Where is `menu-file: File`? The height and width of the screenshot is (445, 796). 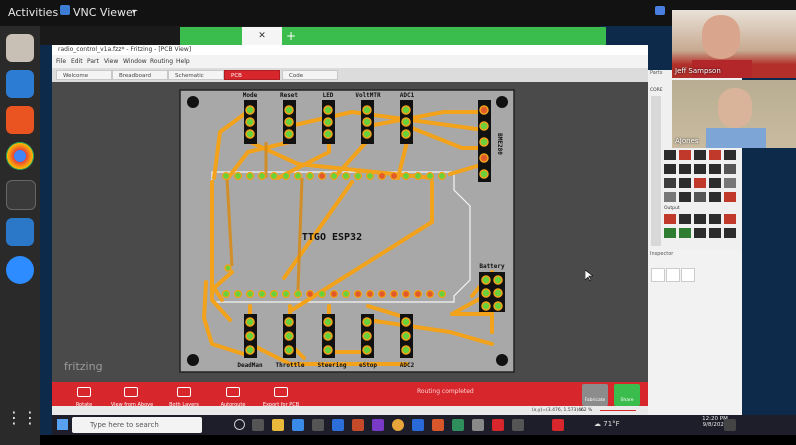
menu-file: File is located at coordinates (61, 61).